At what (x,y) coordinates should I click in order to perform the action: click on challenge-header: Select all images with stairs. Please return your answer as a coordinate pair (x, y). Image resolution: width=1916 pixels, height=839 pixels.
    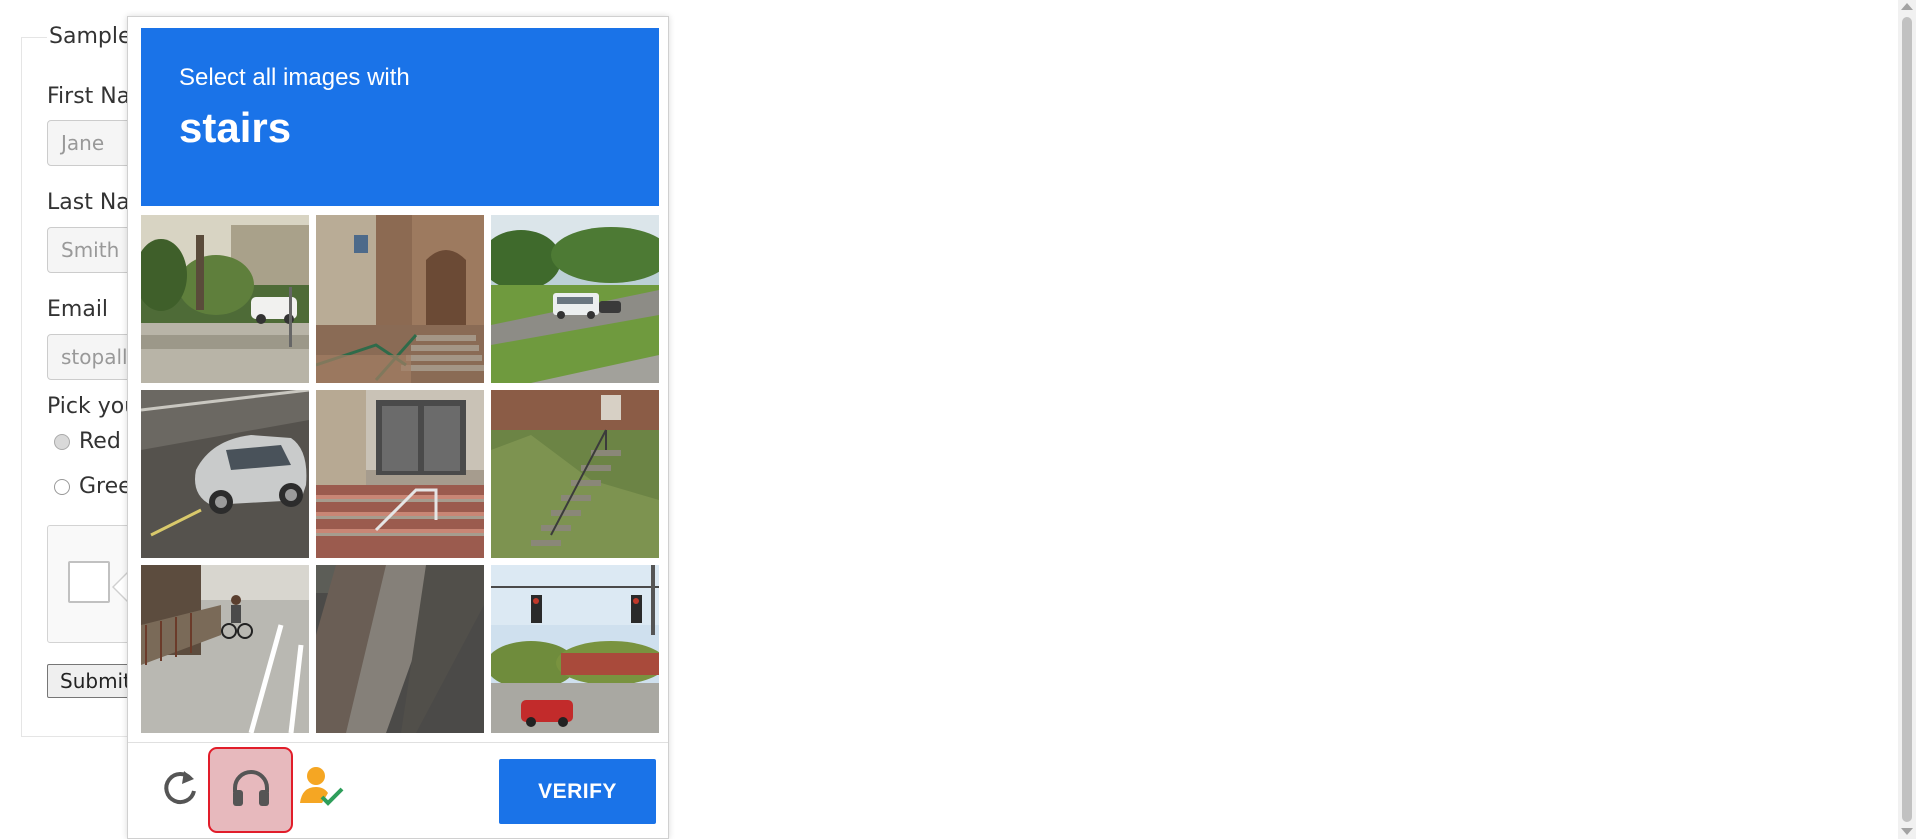
    Looking at the image, I should click on (400, 117).